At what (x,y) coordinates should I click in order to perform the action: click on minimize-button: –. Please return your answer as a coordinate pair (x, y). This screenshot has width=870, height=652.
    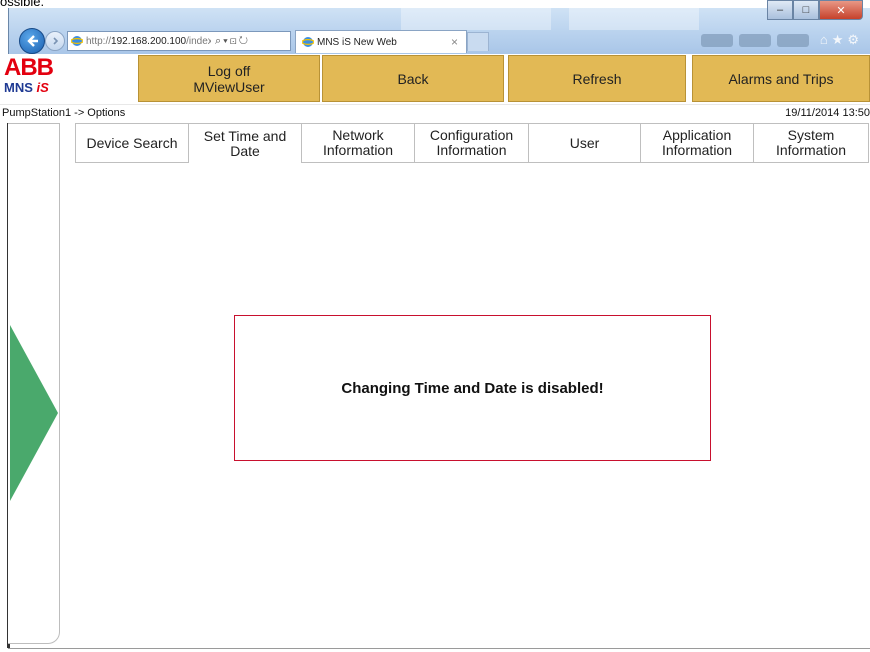
    Looking at the image, I should click on (780, 10).